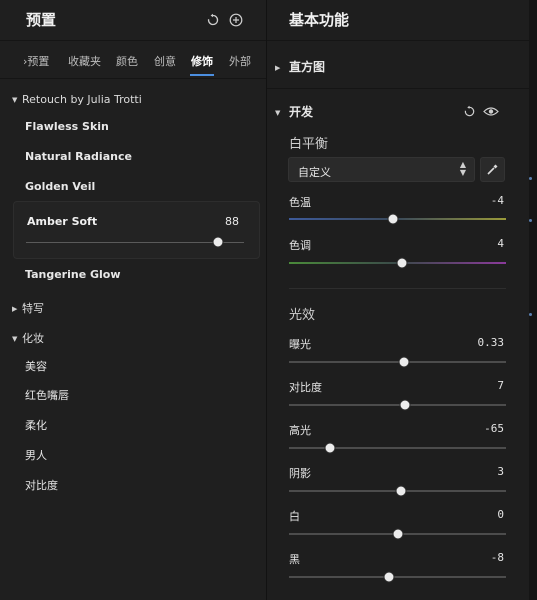 The height and width of the screenshot is (600, 537). What do you see at coordinates (82, 99) in the screenshot?
I see `group-label: Retouch by Julia Trotti` at bounding box center [82, 99].